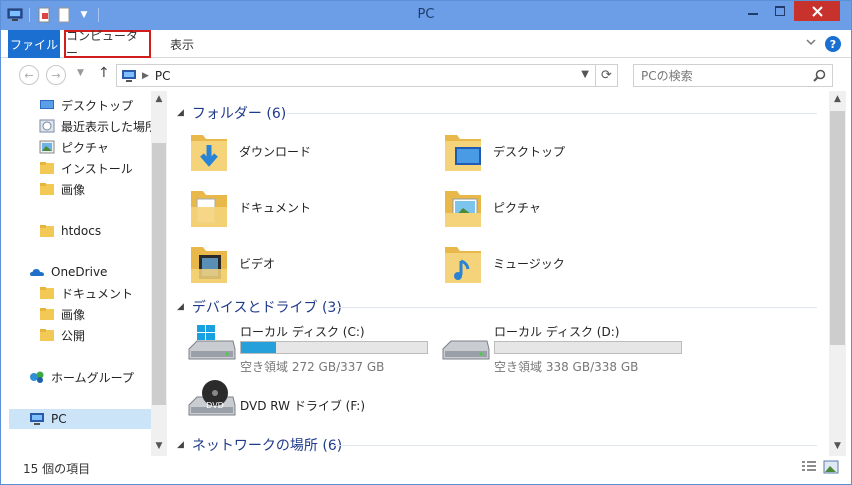 Image resolution: width=852 pixels, height=485 pixels. Describe the element at coordinates (34, 44) in the screenshot. I see `tab-file: ファイル` at that location.